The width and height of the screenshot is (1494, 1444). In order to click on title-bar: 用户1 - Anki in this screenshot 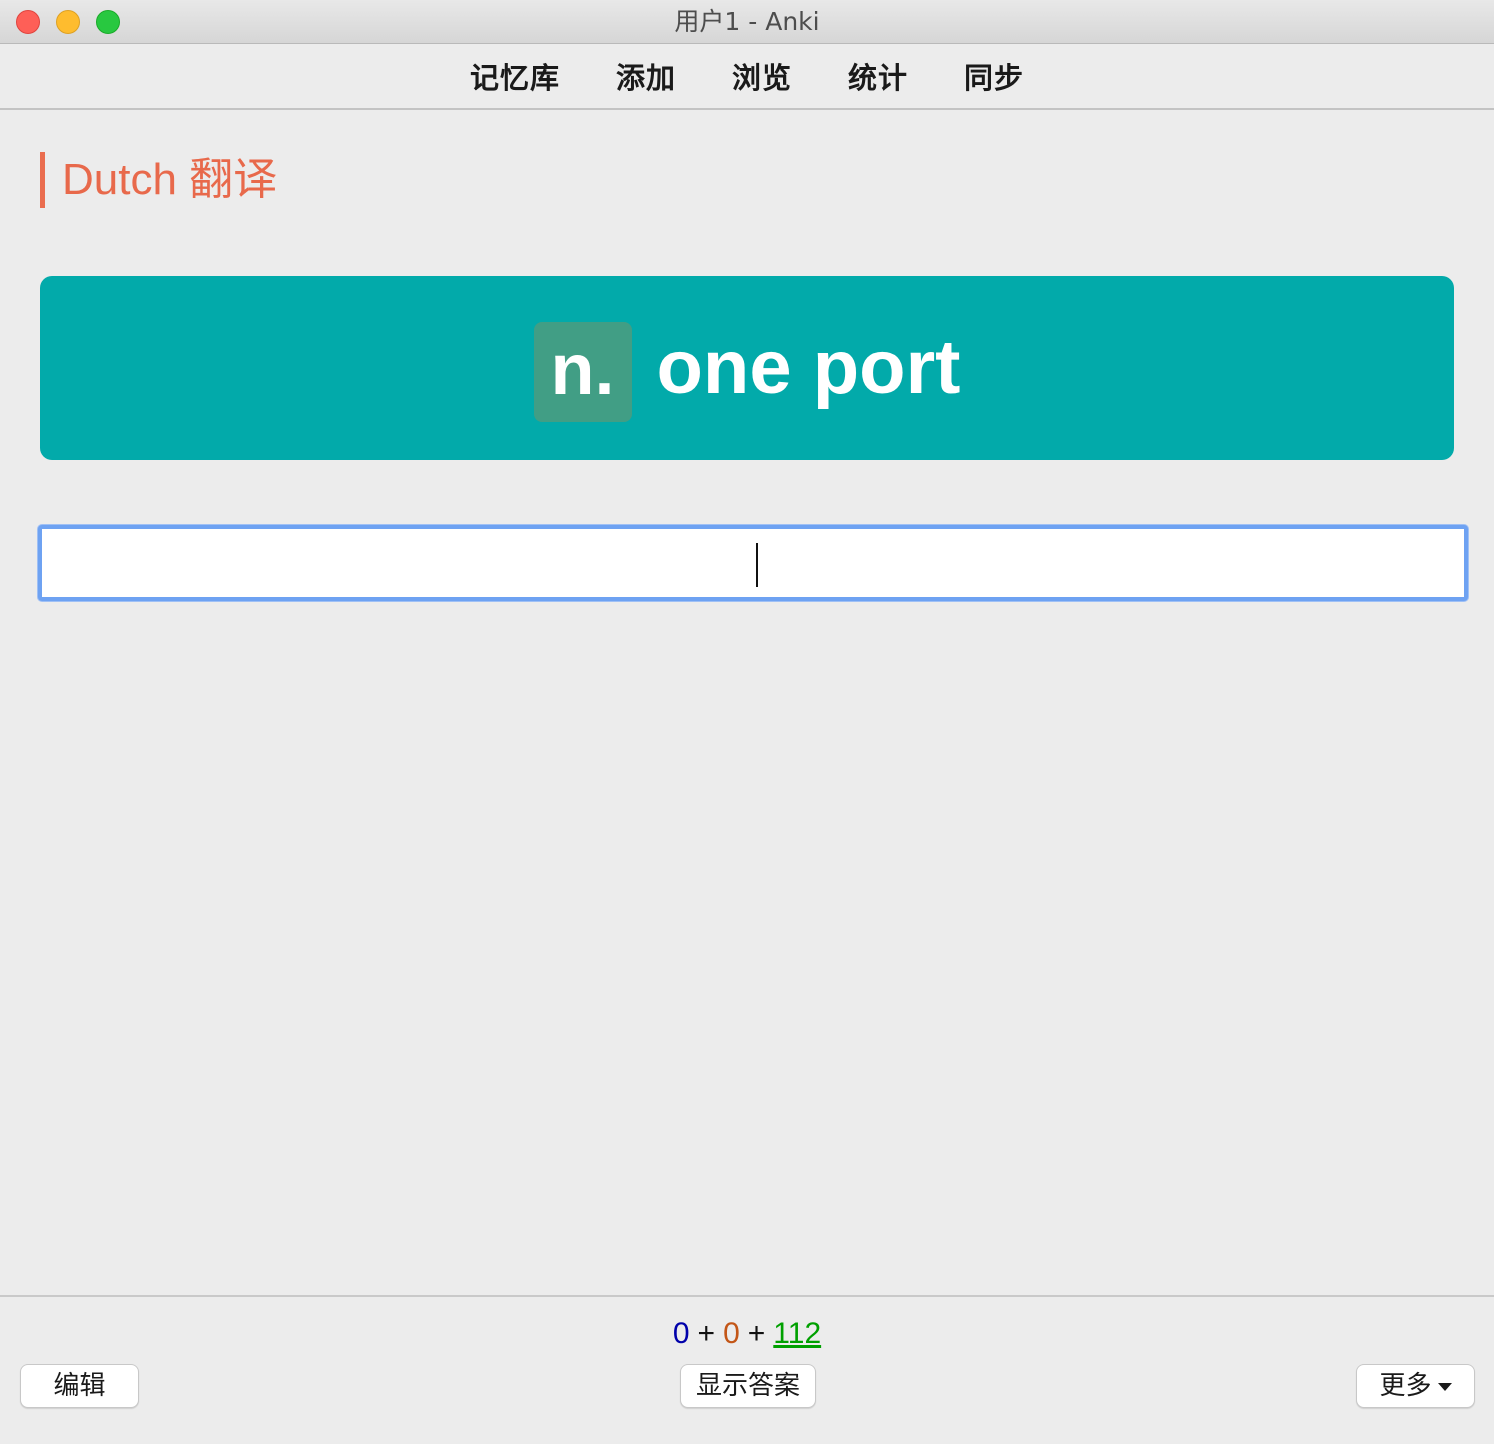, I will do `click(747, 22)`.